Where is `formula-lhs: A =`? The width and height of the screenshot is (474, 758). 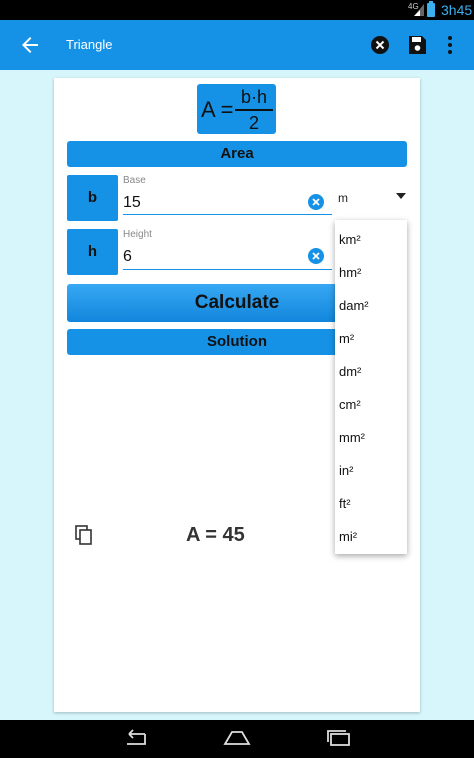
formula-lhs: A = is located at coordinates (217, 109).